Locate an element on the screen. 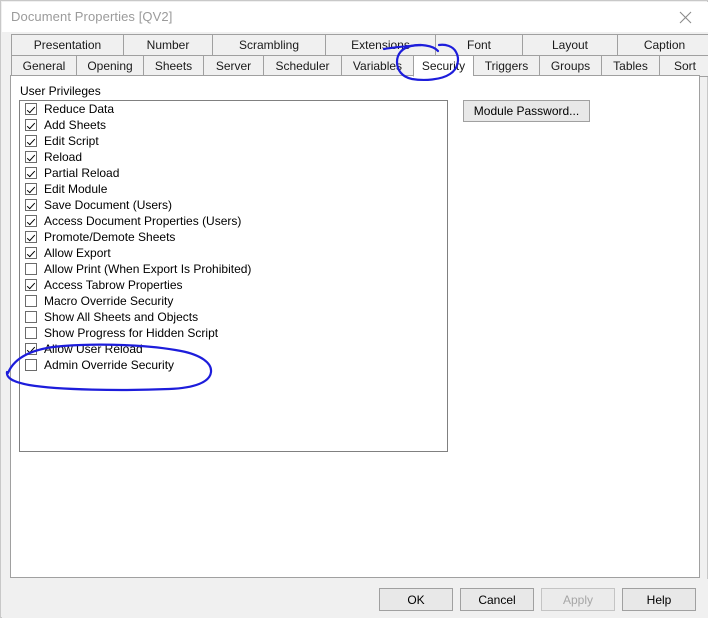 This screenshot has width=708, height=619. tab-font: Font is located at coordinates (478, 45).